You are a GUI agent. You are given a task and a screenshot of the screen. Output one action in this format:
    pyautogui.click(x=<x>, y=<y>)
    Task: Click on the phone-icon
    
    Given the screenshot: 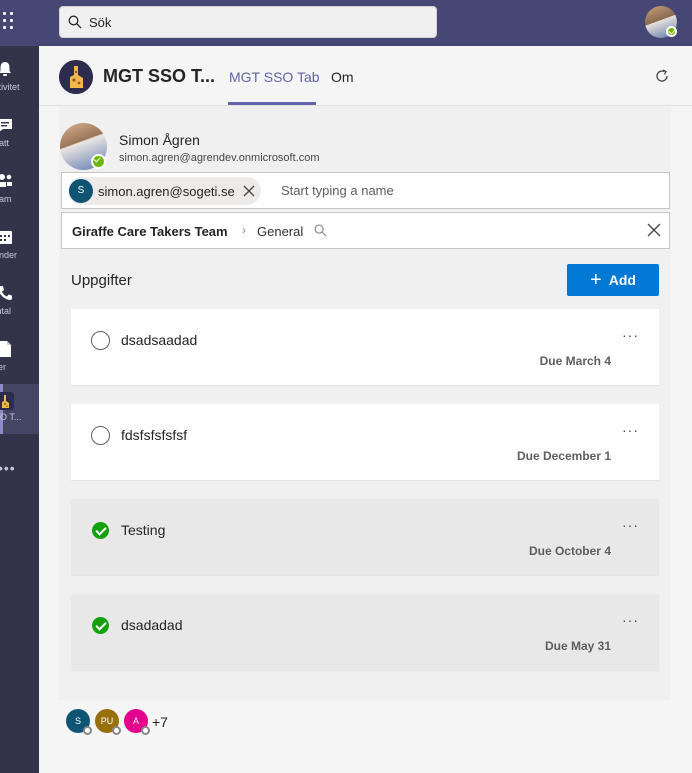 What is the action you would take?
    pyautogui.click(x=6, y=293)
    